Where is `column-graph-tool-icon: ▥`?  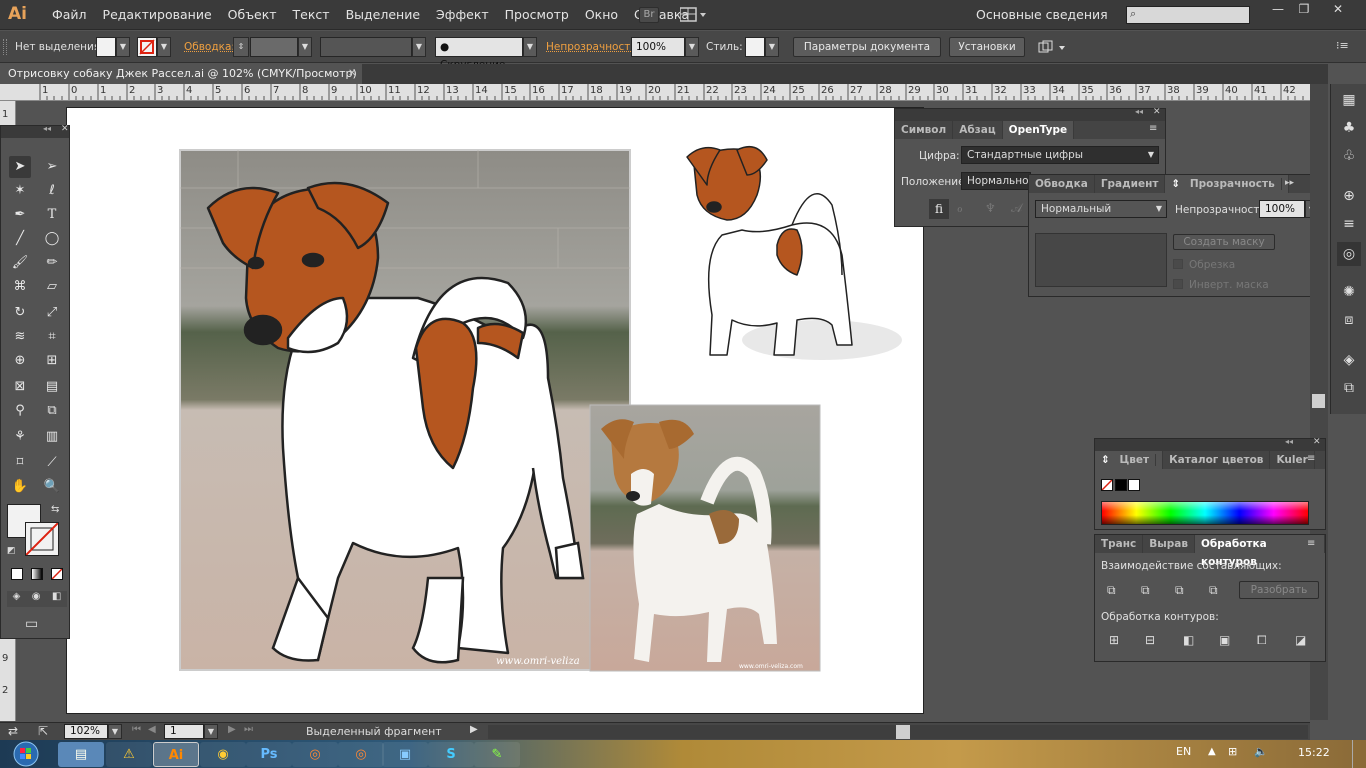
column-graph-tool-icon: ▥ is located at coordinates (52, 437).